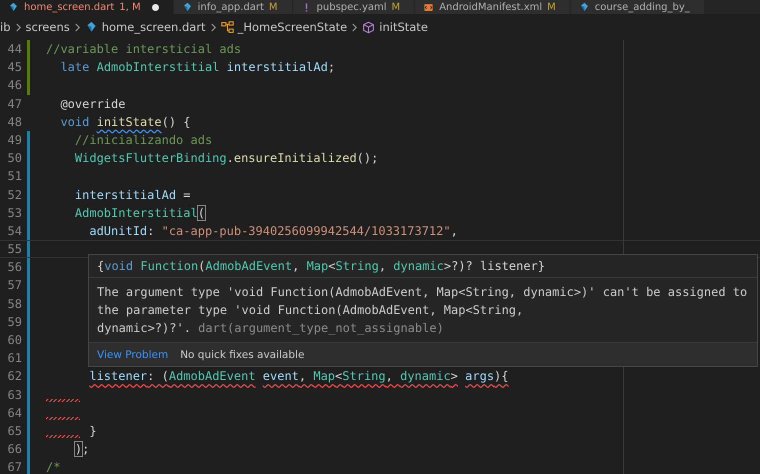  What do you see at coordinates (14, 466) in the screenshot?
I see `line-number: 67` at bounding box center [14, 466].